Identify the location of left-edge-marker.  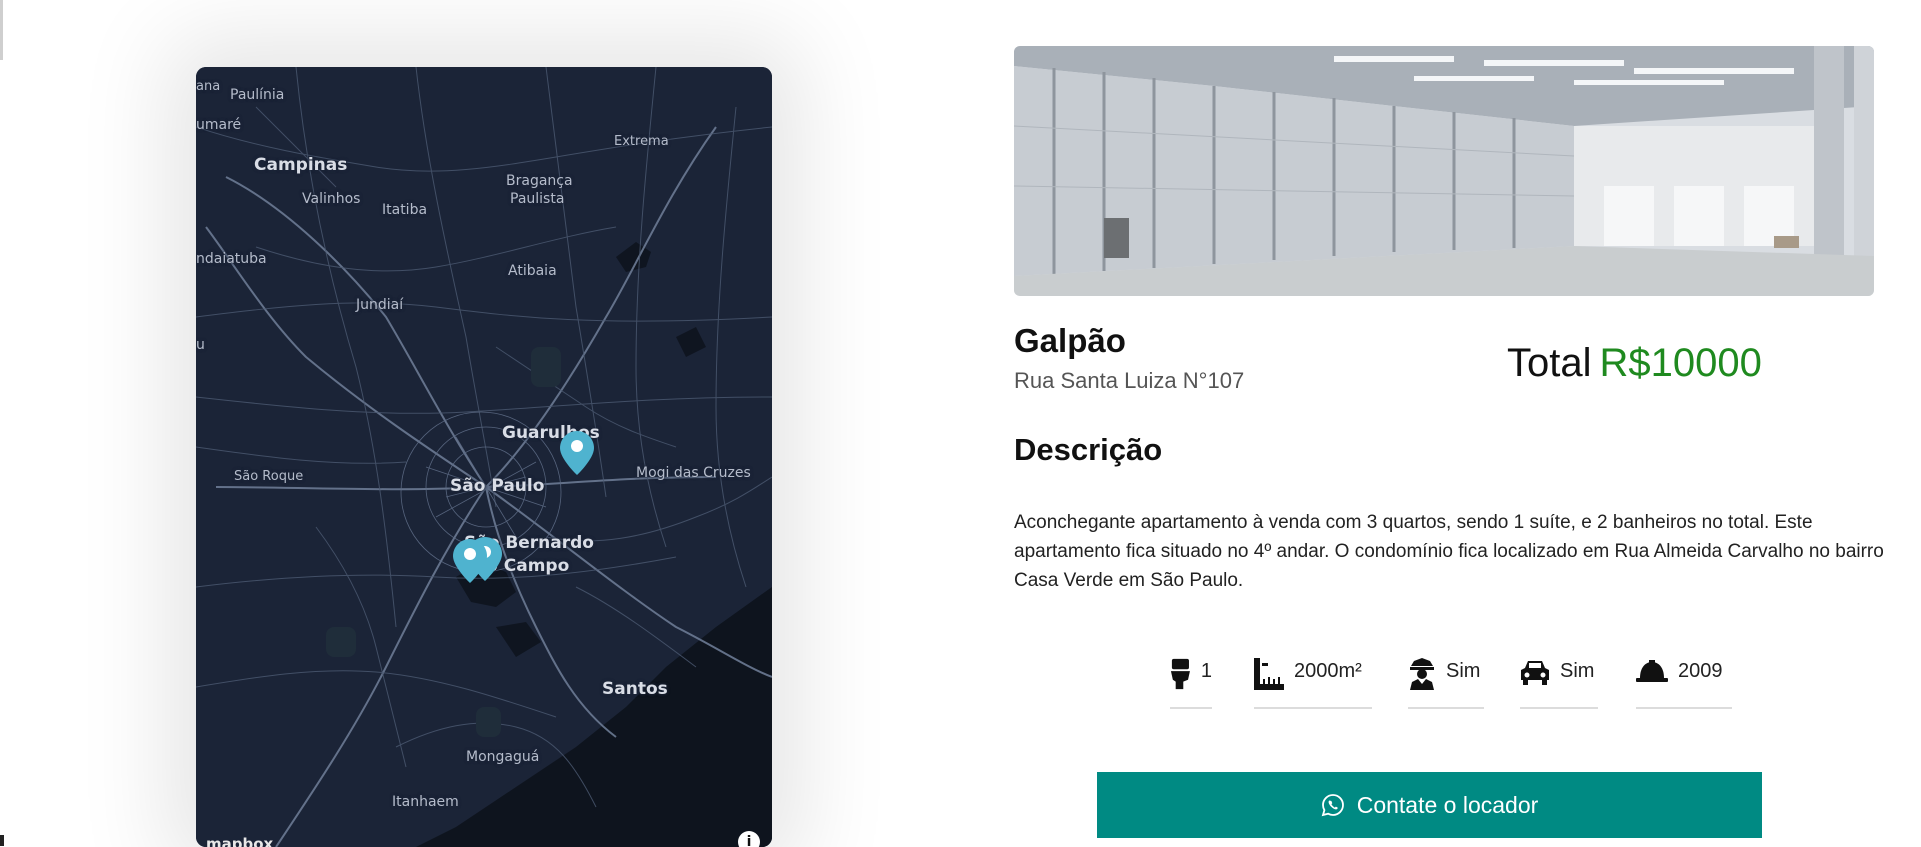
(2, 840).